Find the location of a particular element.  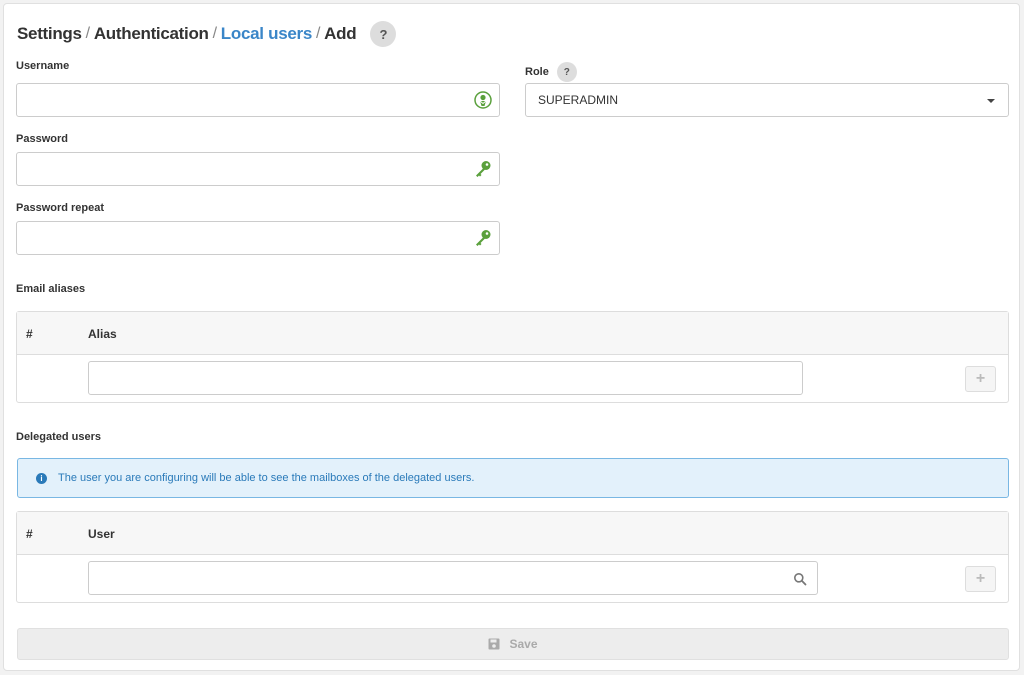

delegated-users-table: # User + is located at coordinates (512, 557).